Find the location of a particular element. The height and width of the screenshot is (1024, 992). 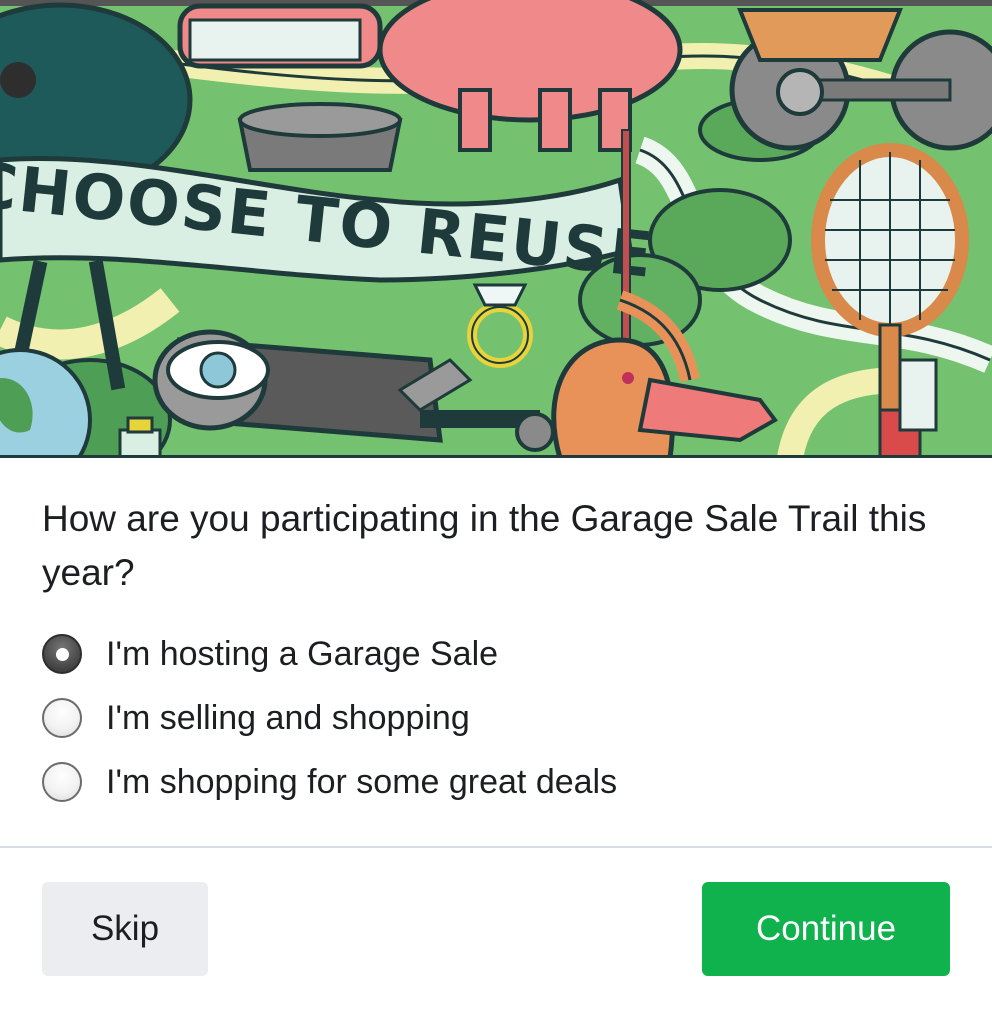

option-selling-and-shopping: I'm selling and shopping is located at coordinates (492, 718).